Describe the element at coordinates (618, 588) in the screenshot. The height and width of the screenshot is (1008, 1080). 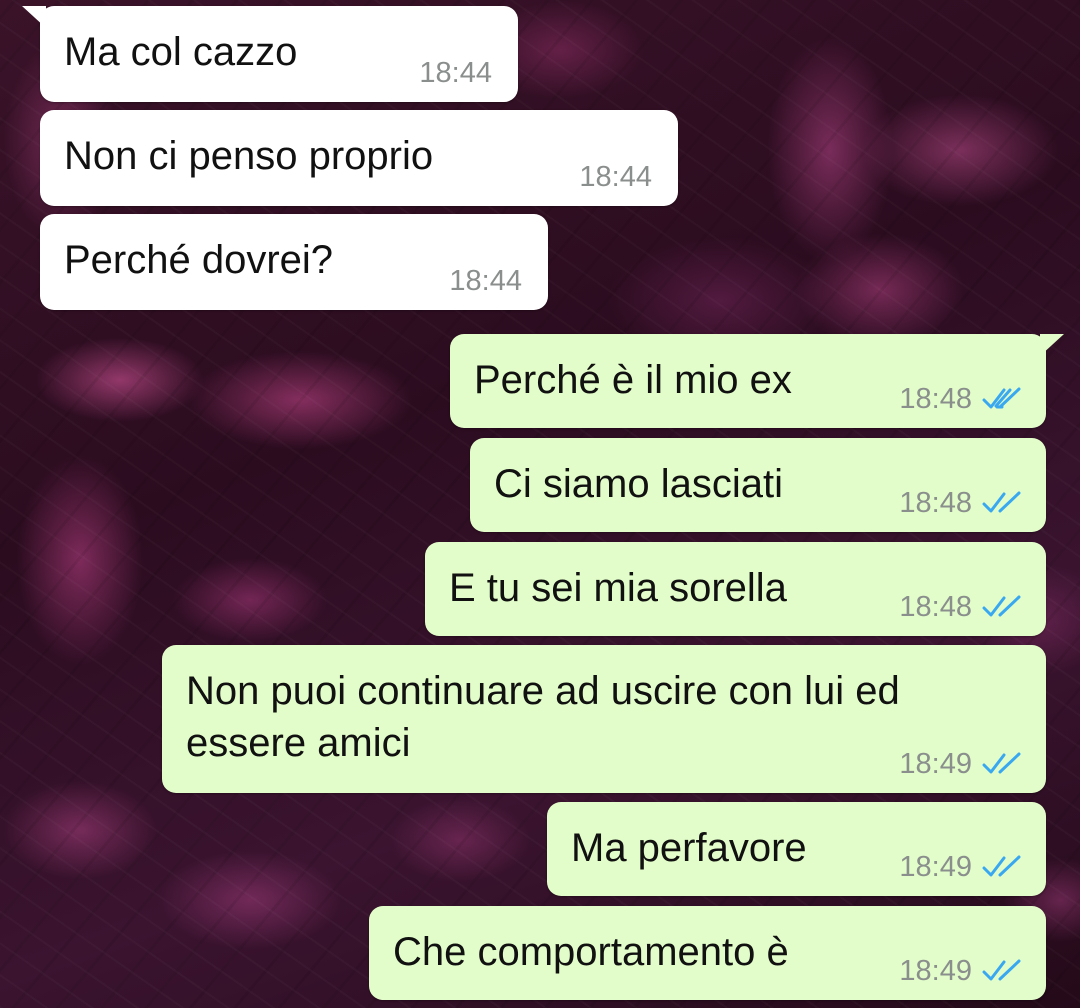
I see `message-text: E tu sei mia sorella` at that location.